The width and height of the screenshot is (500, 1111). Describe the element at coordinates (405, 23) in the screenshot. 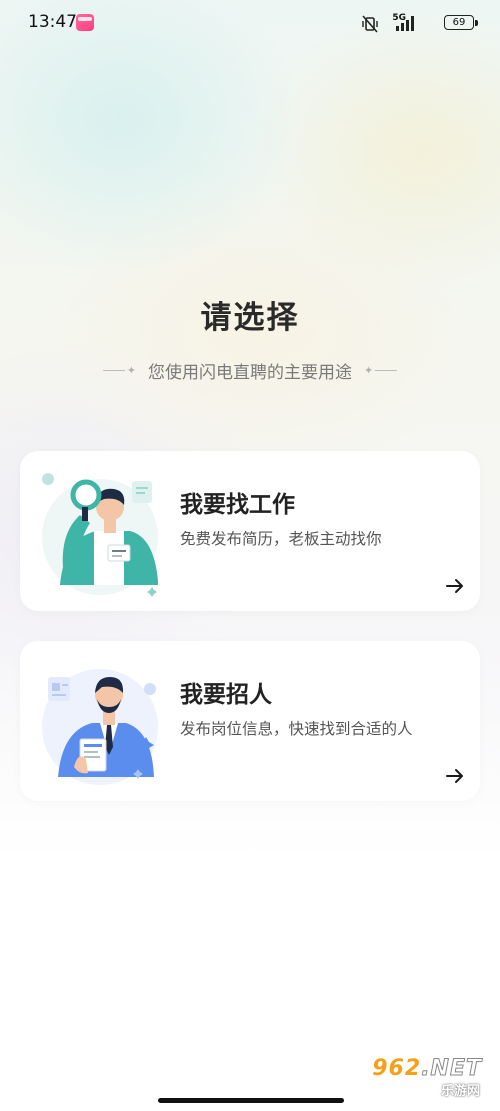

I see `signal-icon` at that location.